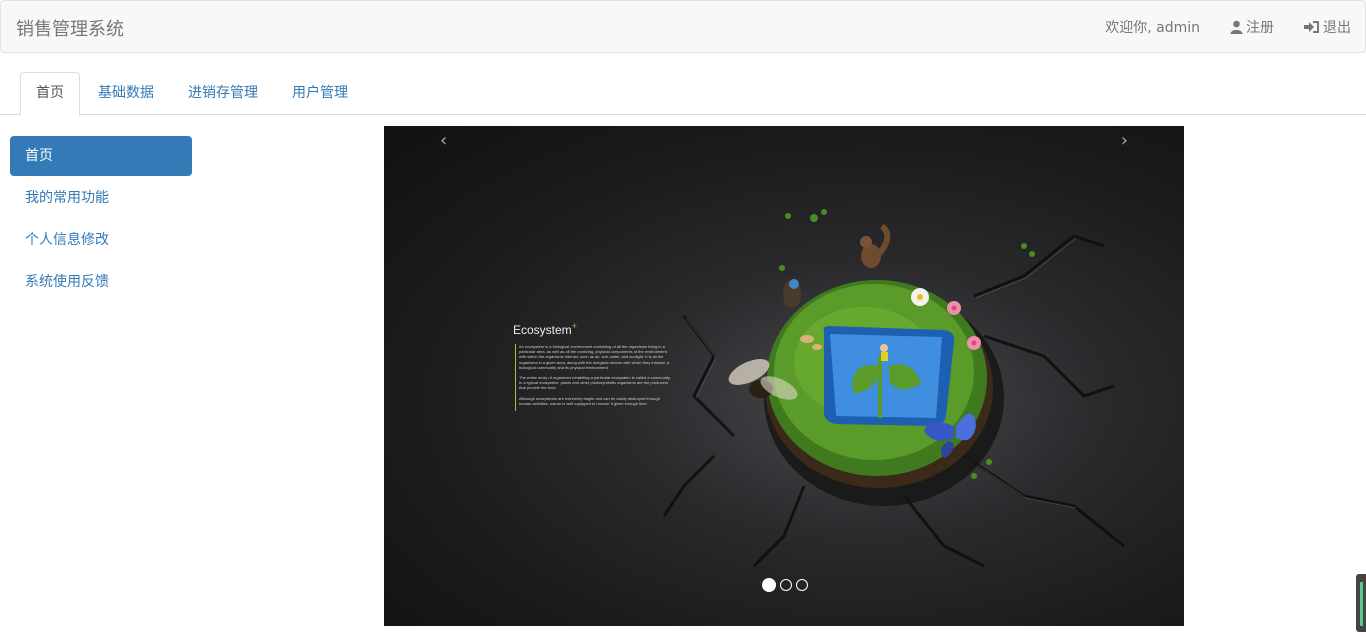 This screenshot has width=1366, height=637. I want to click on logout-label: 退出, so click(1337, 27).